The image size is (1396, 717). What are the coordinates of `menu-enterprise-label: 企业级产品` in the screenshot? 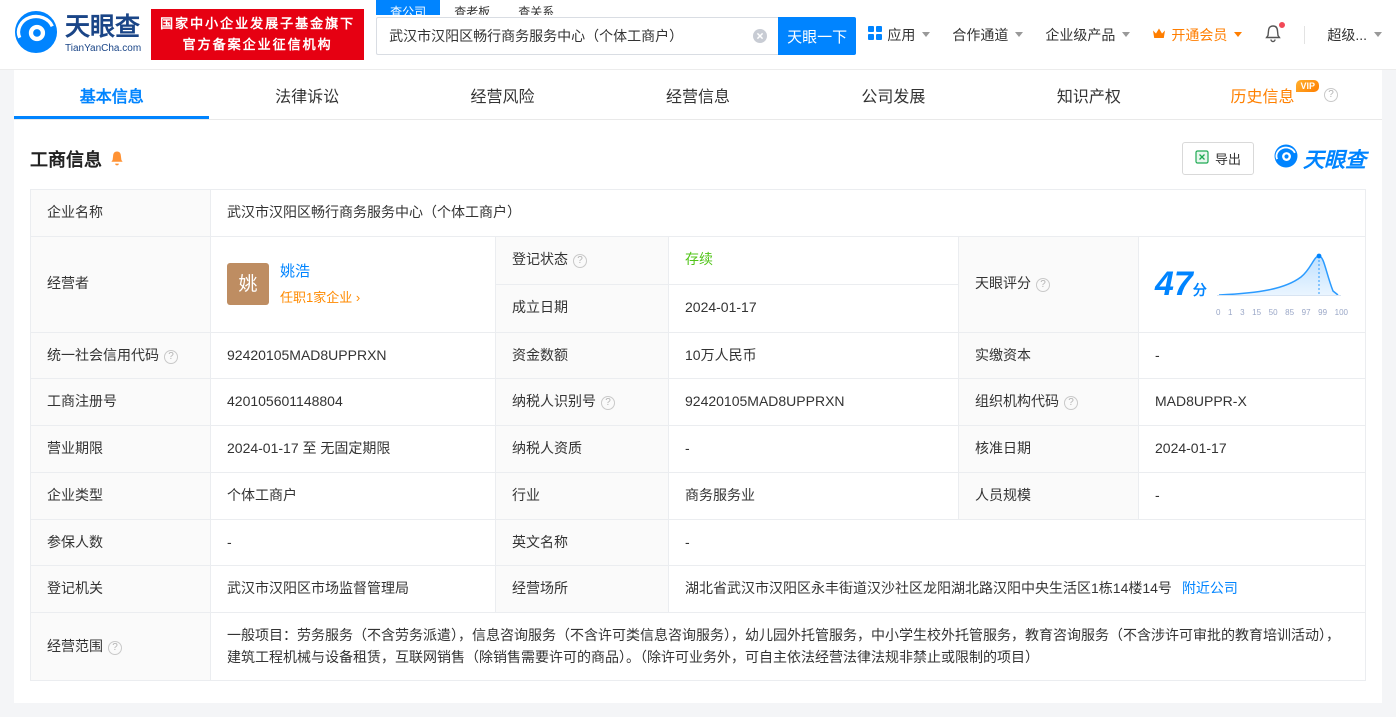 It's located at (1080, 34).